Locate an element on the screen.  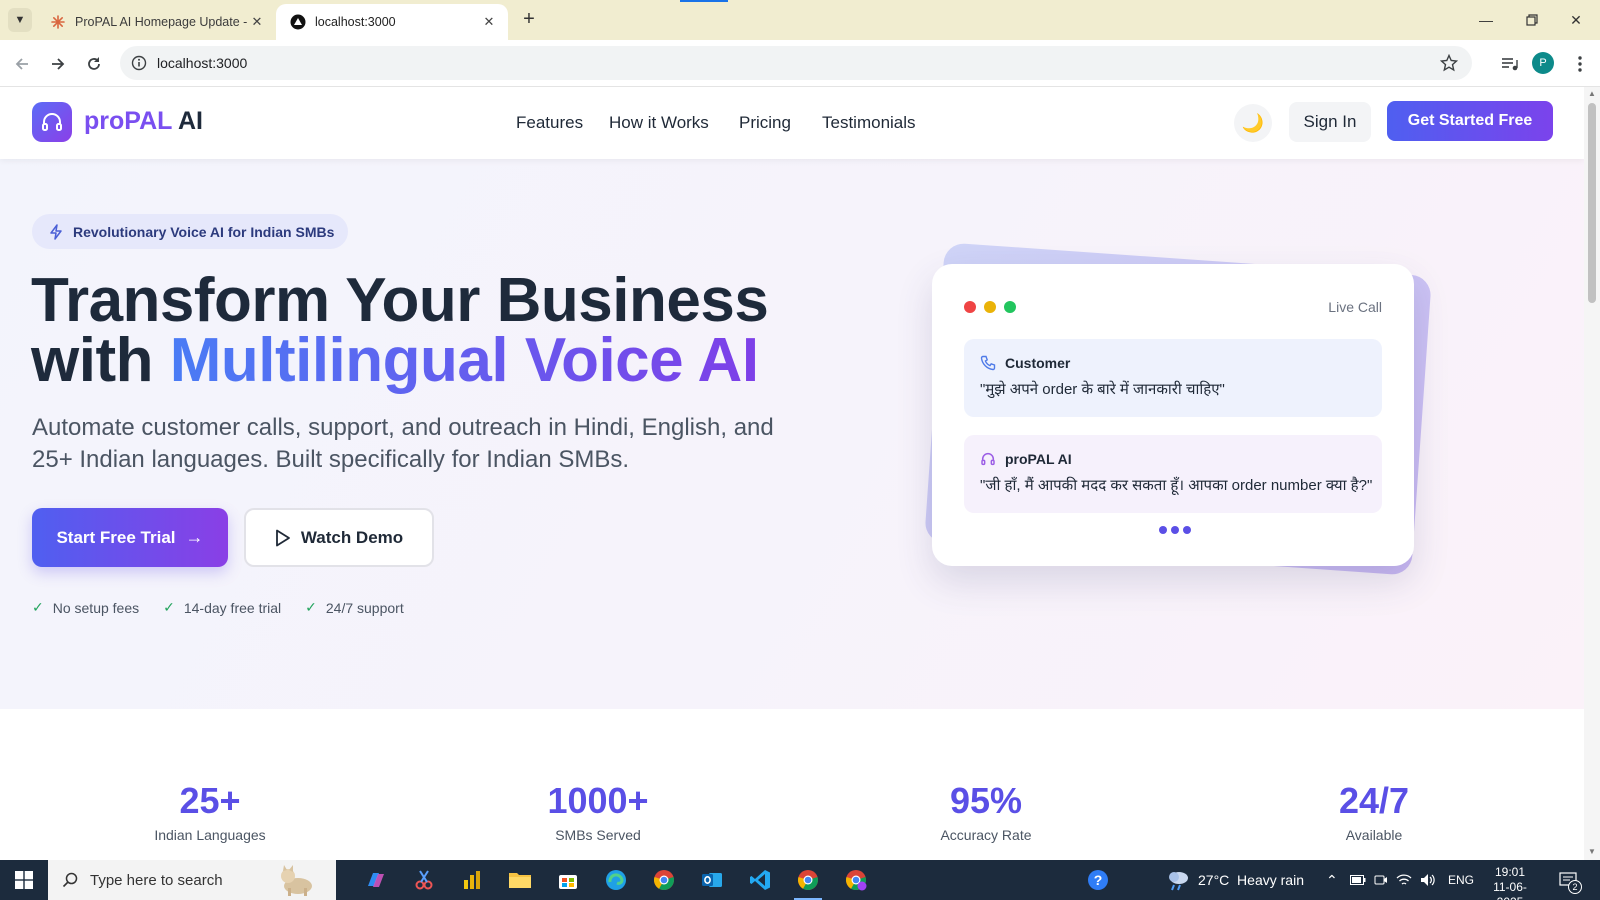
address-bar: localhost:3000 is located at coordinates (796, 63).